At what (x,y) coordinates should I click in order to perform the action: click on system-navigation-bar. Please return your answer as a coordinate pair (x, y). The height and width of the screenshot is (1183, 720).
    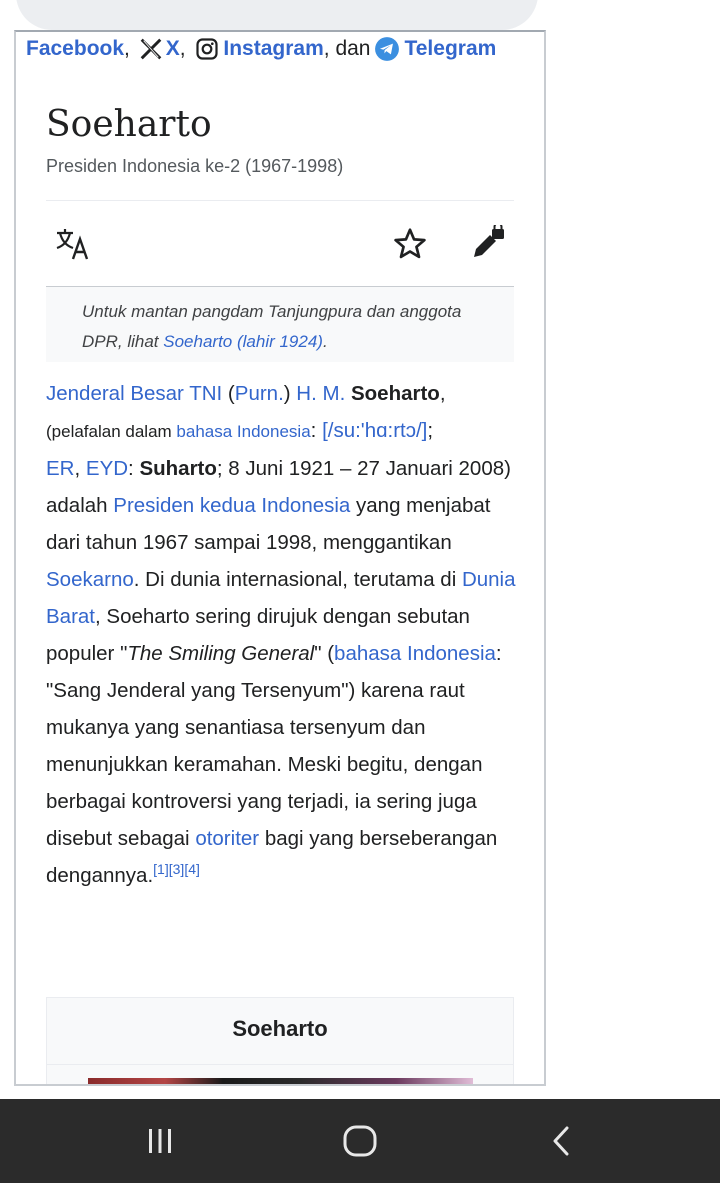
    Looking at the image, I should click on (360, 1141).